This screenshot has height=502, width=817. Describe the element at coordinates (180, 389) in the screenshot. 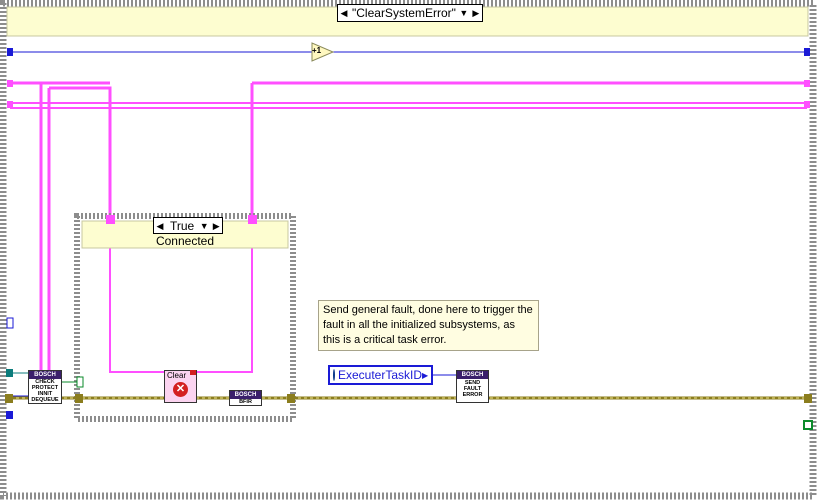

I see `clear-error-icon: ✕` at that location.